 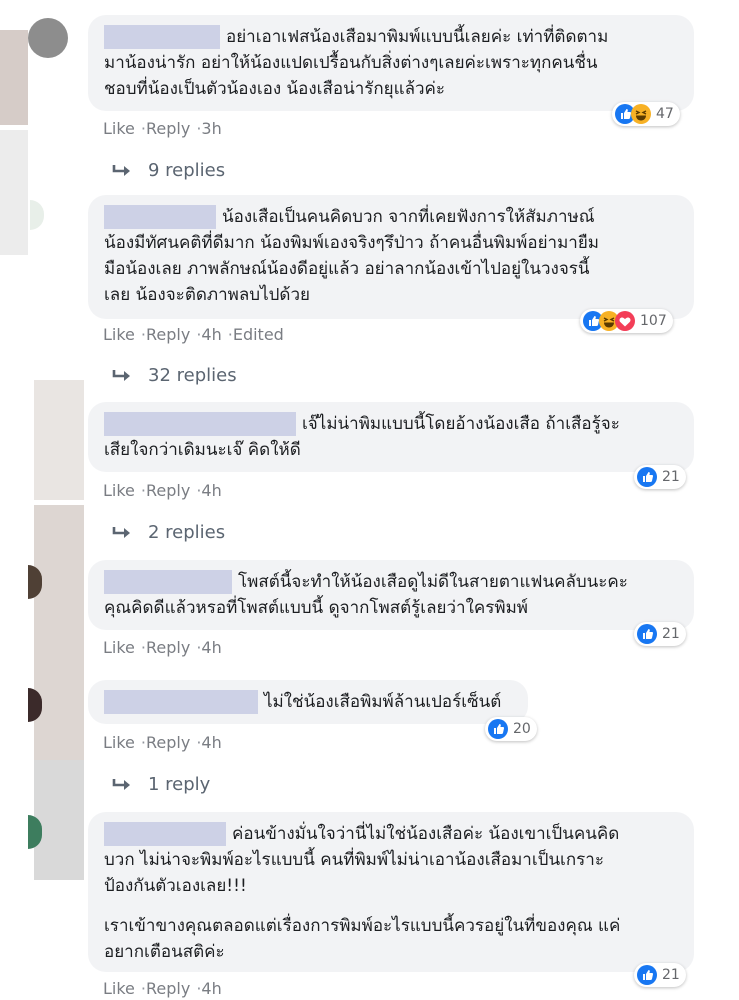 I want to click on haha-icon, so click(x=641, y=114).